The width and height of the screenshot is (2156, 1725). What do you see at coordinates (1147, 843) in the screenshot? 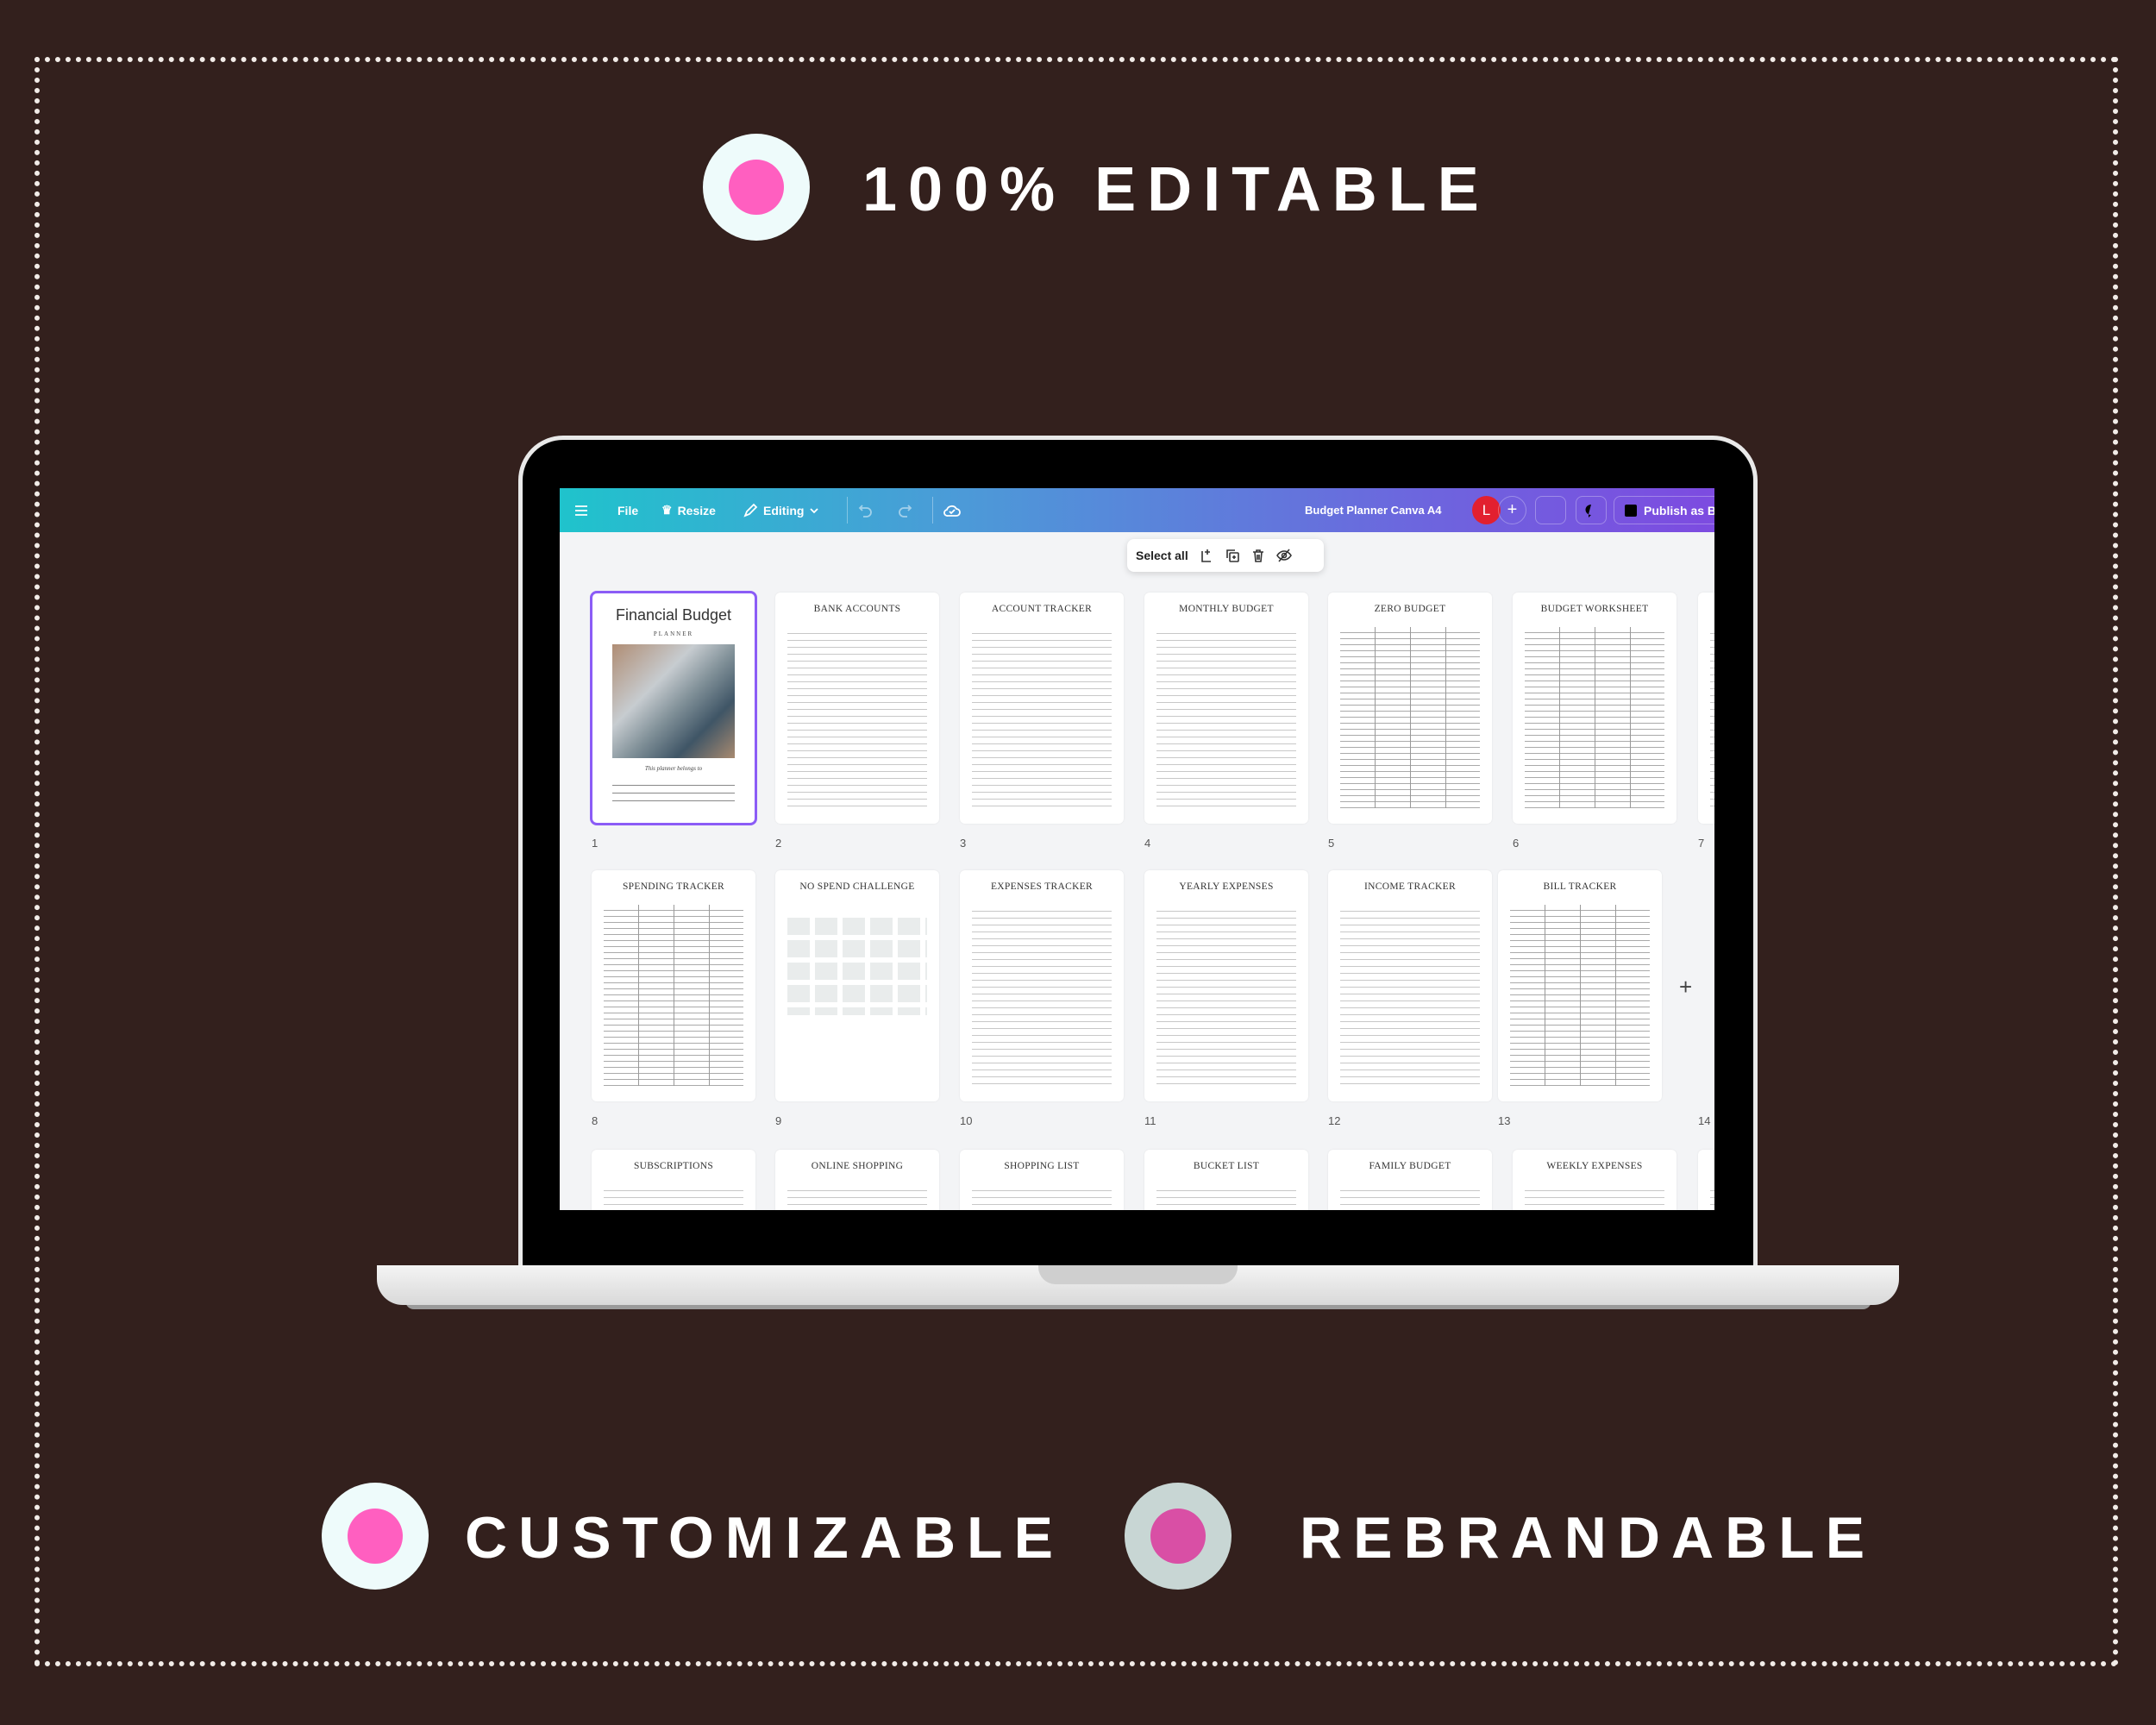
I see `page-number: 4` at bounding box center [1147, 843].